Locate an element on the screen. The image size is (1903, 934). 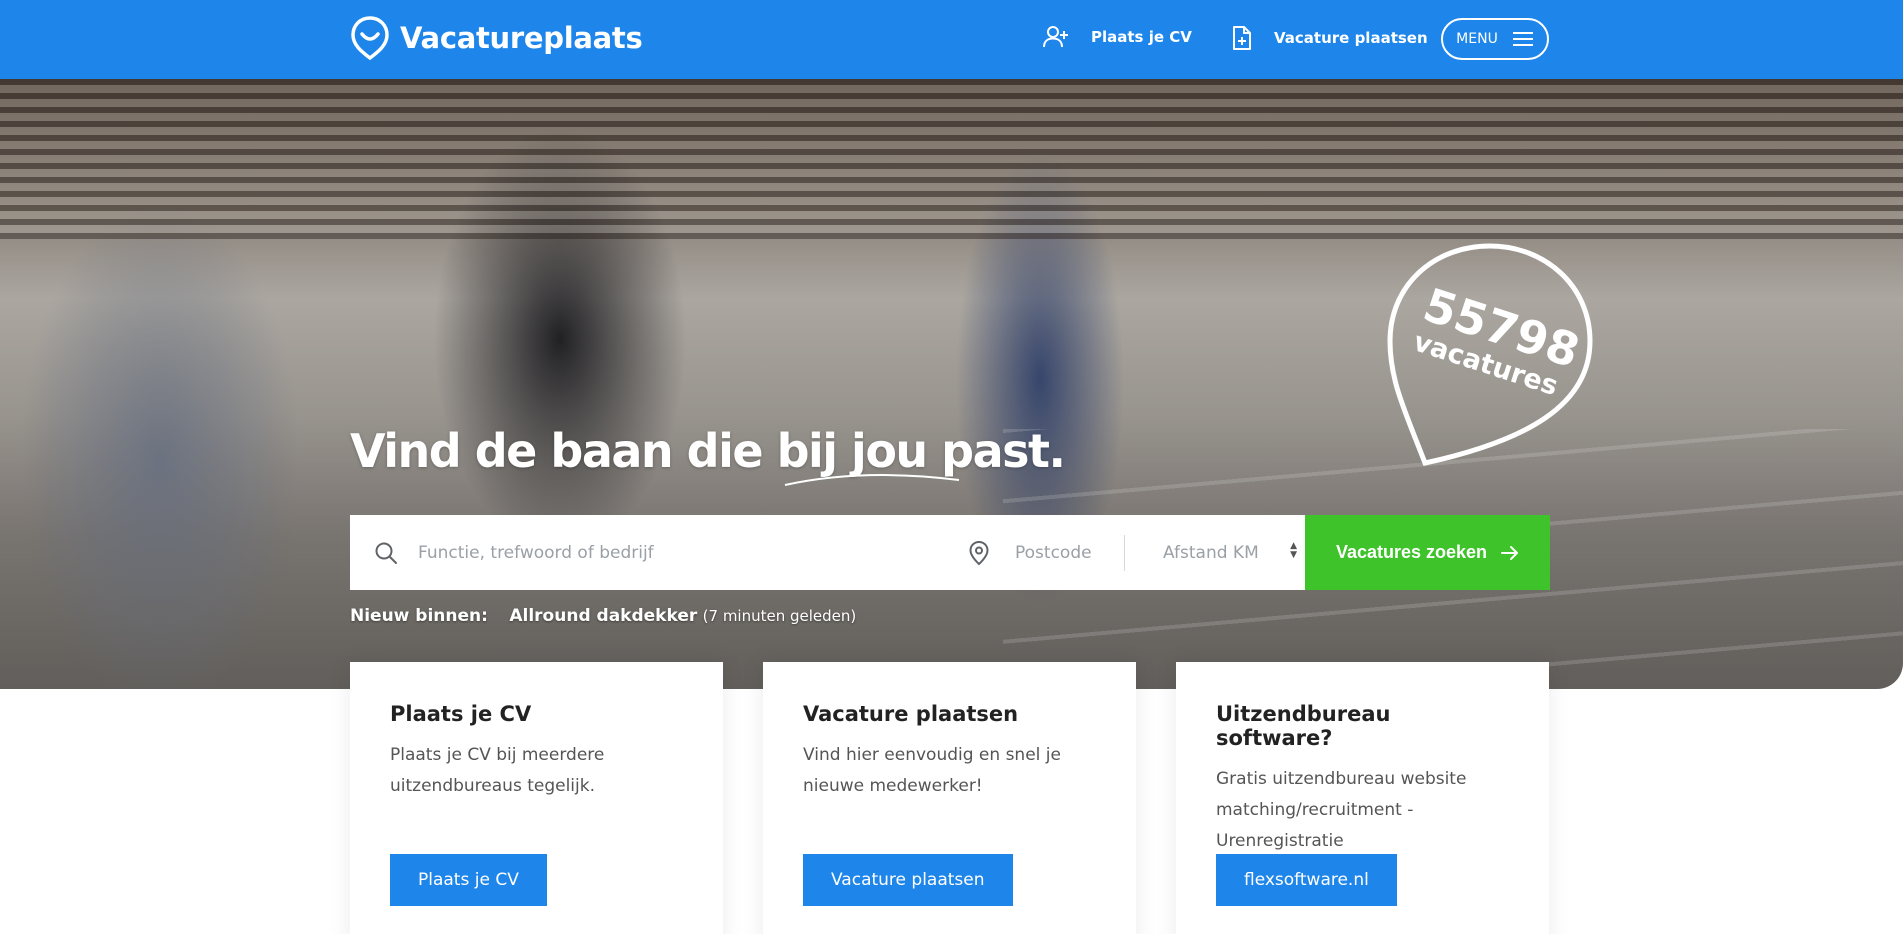
brand-logo-link: Vacatureplaats is located at coordinates (496, 38).